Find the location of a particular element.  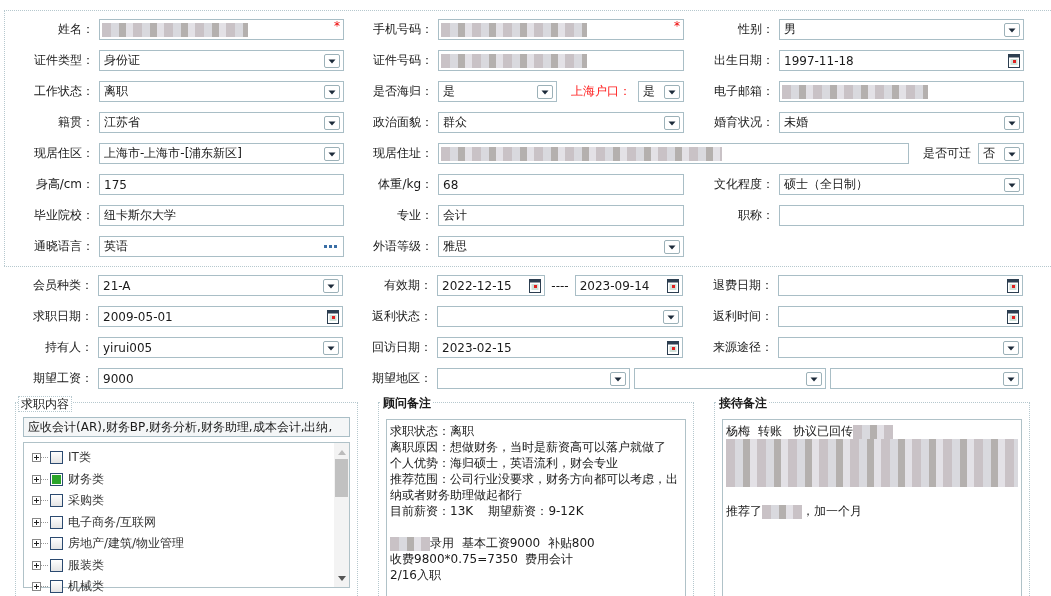

category-label: 财务类 is located at coordinates (86, 479).